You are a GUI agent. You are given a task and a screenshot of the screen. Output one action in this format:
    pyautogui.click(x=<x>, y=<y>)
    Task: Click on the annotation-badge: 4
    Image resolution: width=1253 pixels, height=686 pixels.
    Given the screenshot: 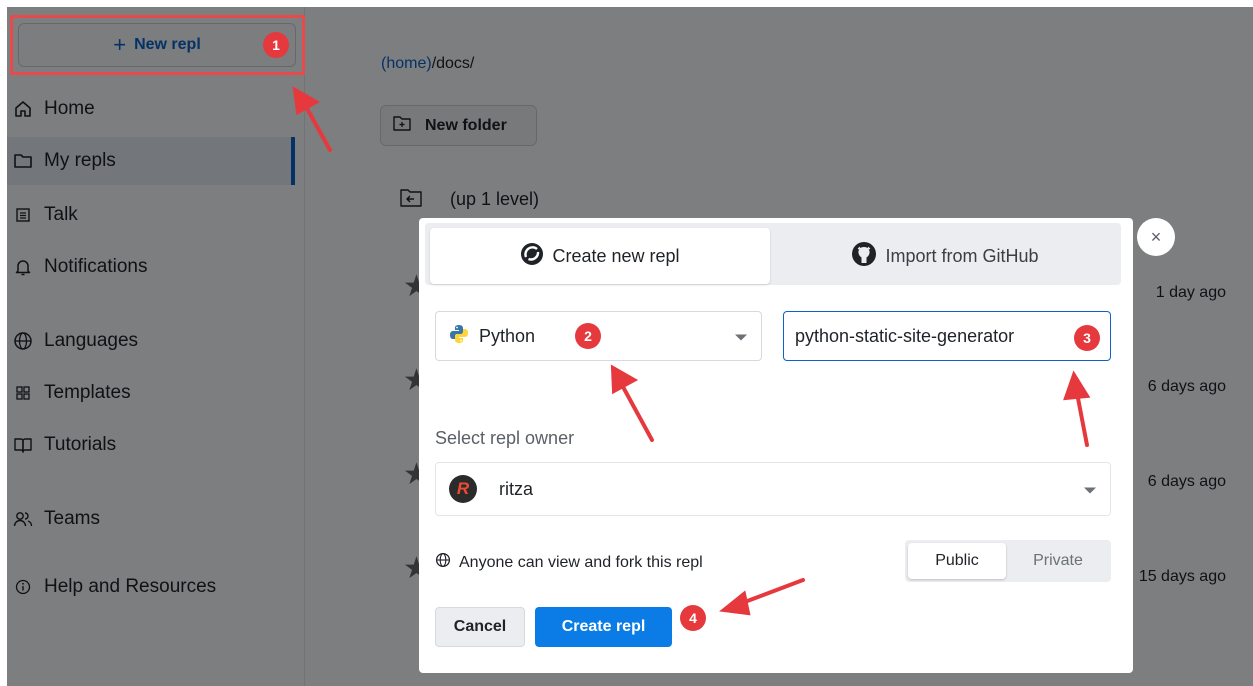 What is the action you would take?
    pyautogui.click(x=693, y=618)
    